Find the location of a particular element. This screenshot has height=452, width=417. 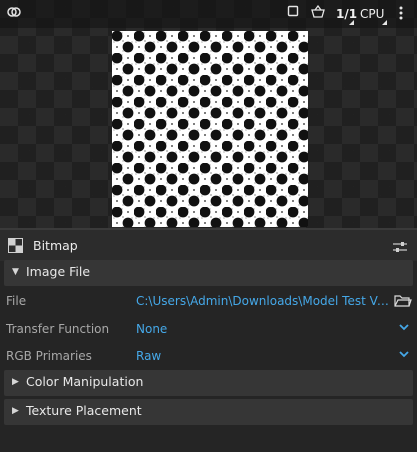

device-dropdown-indicator is located at coordinates (384, 22).